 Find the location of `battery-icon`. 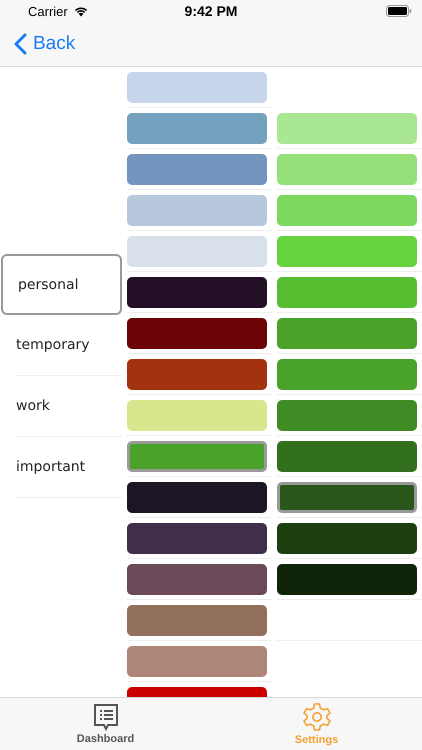

battery-icon is located at coordinates (399, 11).